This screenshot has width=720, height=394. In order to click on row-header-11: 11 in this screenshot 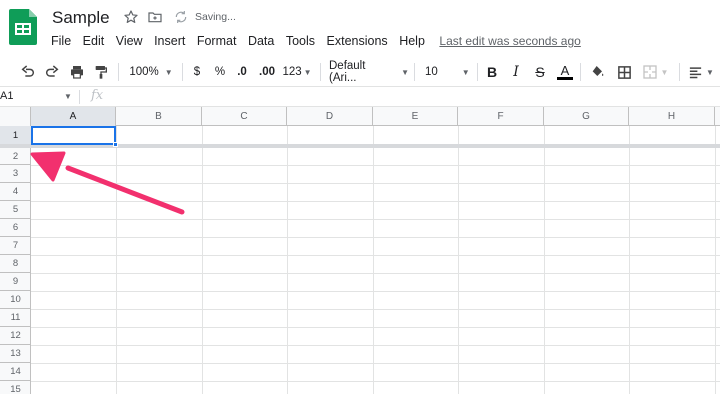, I will do `click(15, 318)`.